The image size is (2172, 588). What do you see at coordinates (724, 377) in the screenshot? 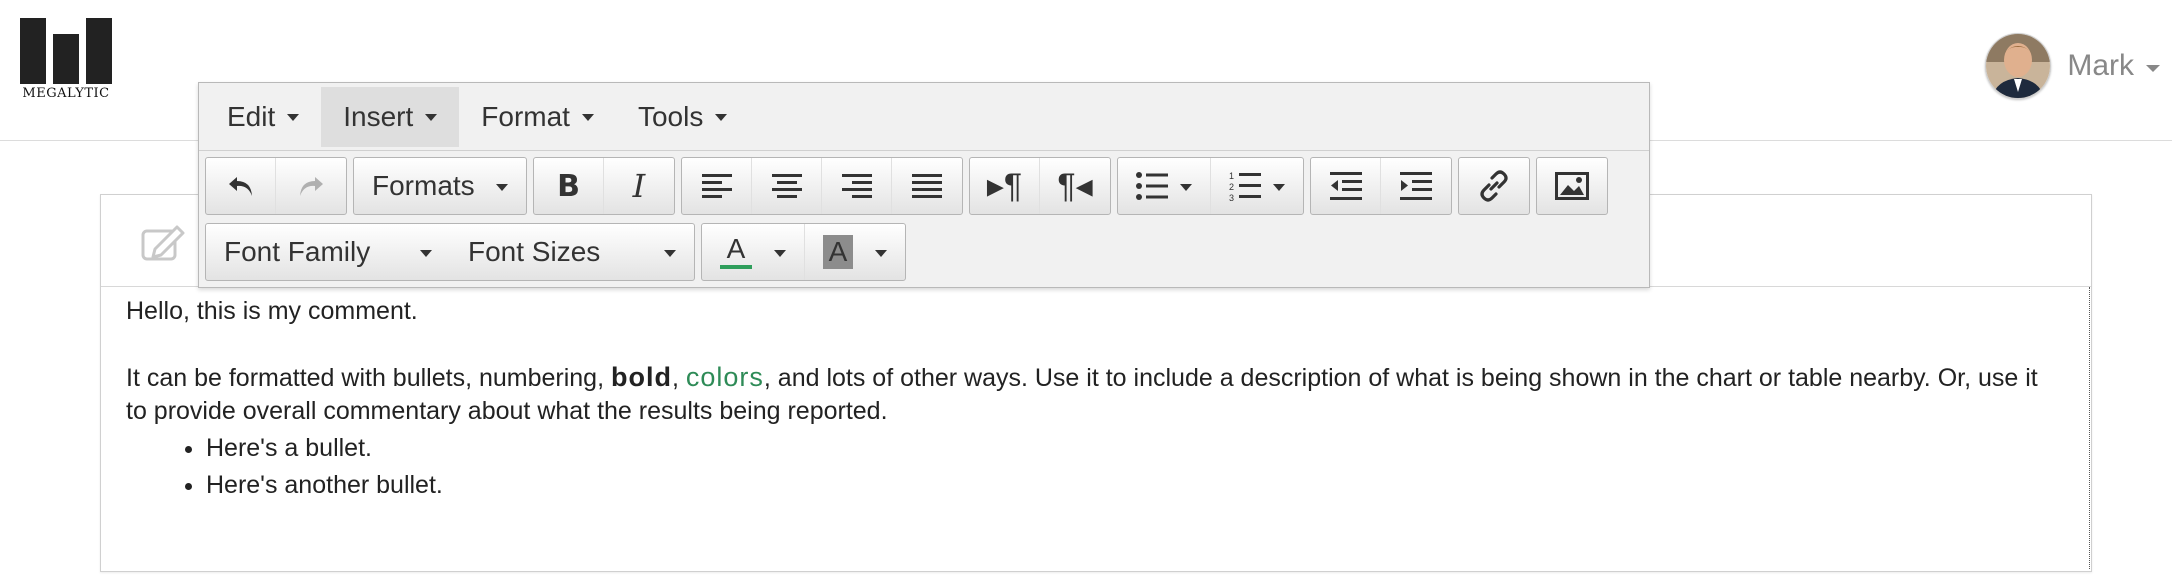
I see `colored-text: colors` at bounding box center [724, 377].